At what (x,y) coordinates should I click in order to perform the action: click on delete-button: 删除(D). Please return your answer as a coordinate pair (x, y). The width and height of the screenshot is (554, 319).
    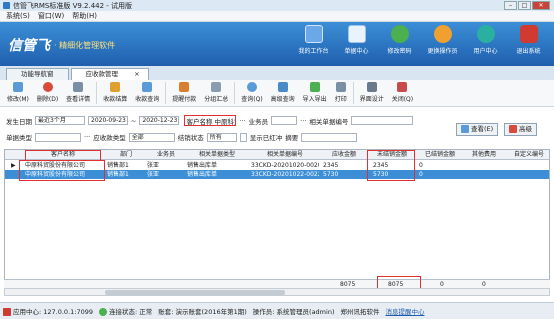
    Looking at the image, I should click on (47, 93).